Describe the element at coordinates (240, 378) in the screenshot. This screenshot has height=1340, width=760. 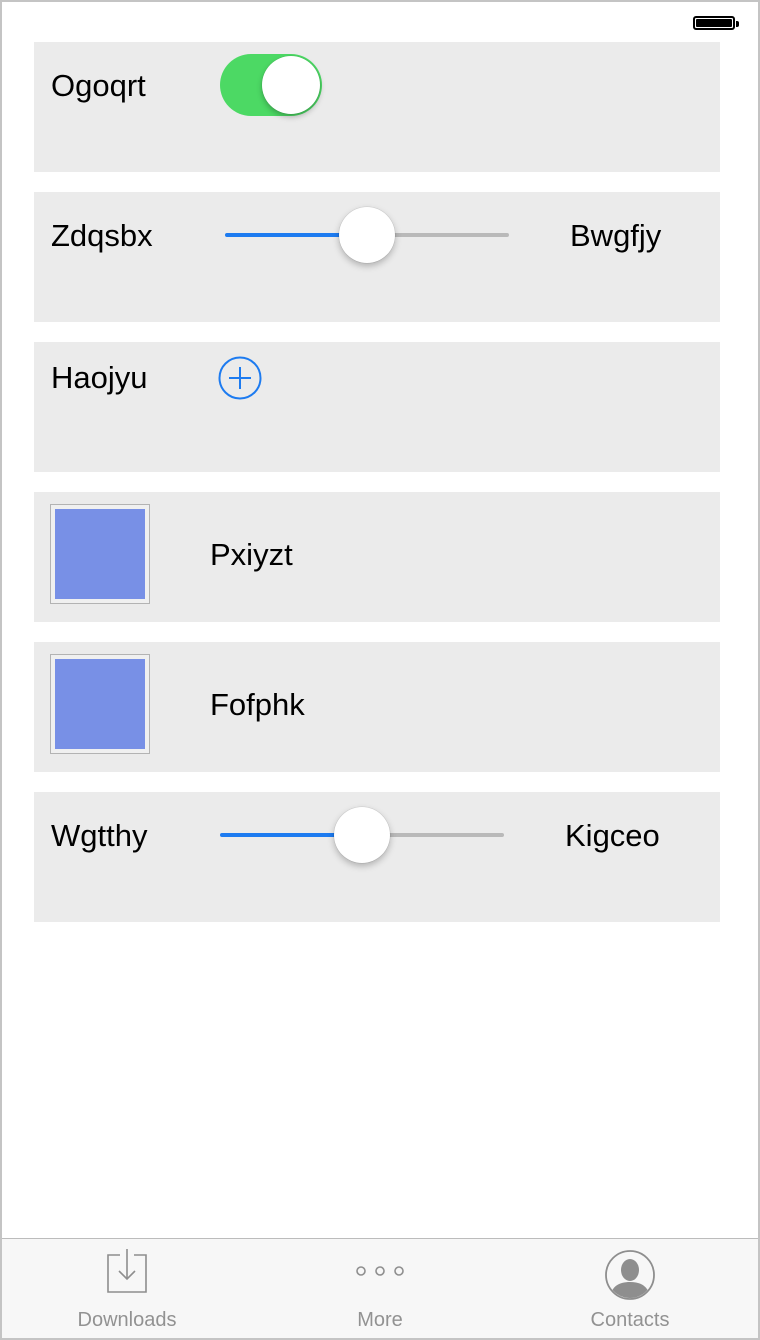
I see `add-circle-icon` at that location.